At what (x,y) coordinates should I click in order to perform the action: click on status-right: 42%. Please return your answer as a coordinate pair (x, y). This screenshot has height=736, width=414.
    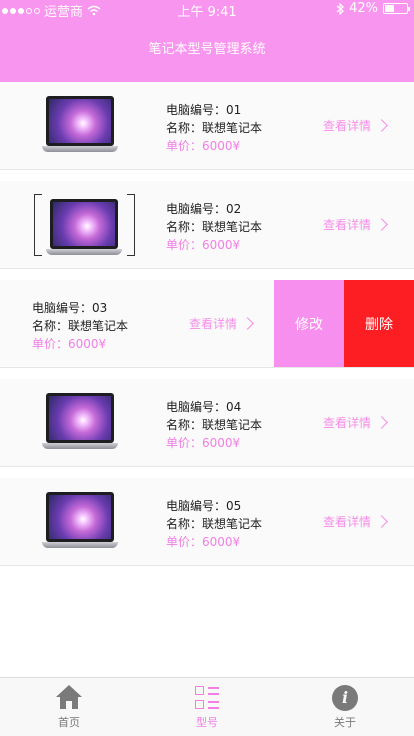
    Looking at the image, I should click on (373, 8).